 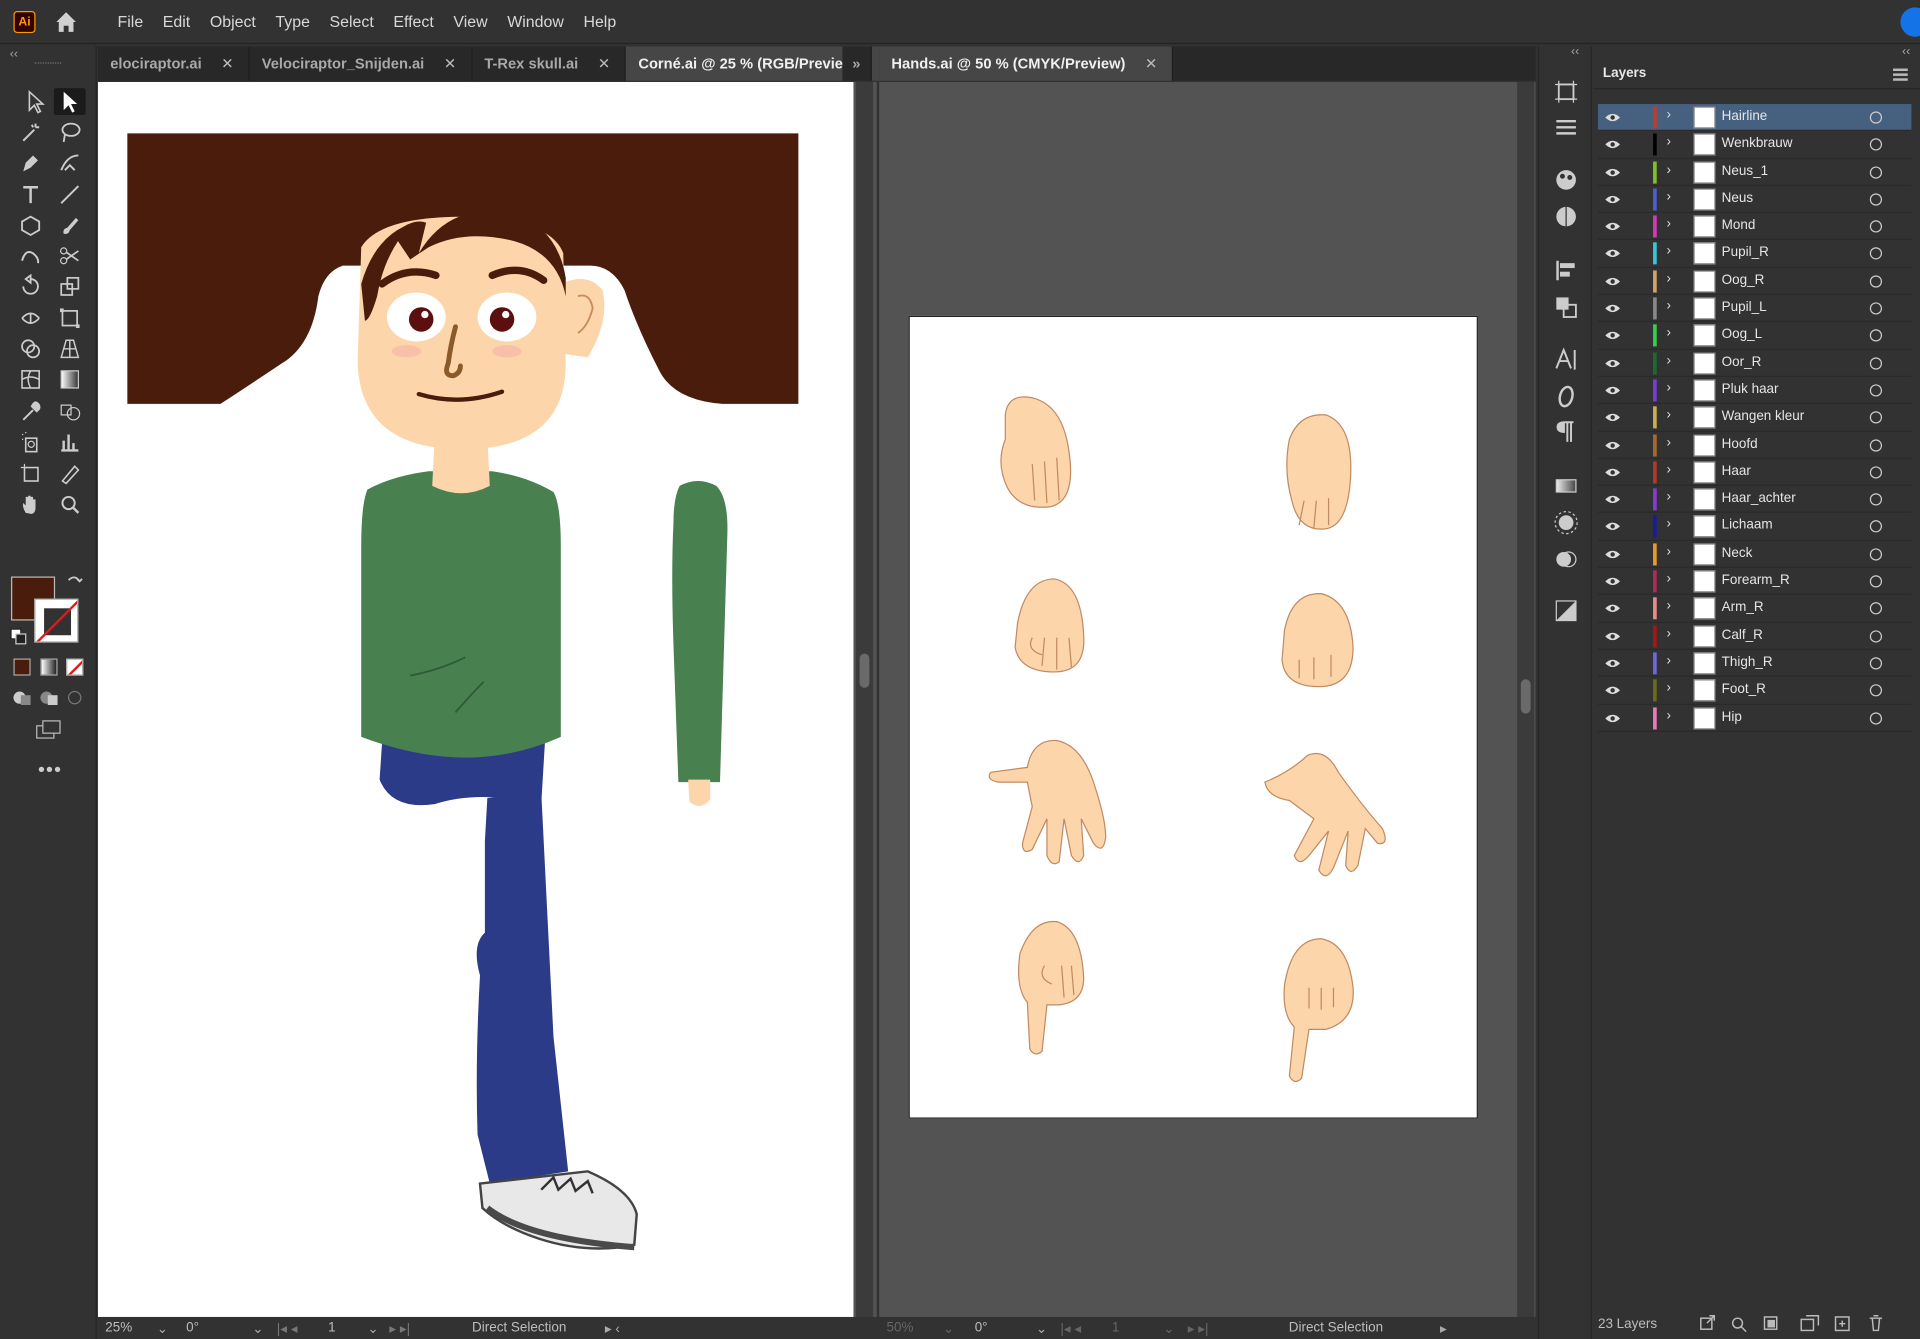 What do you see at coordinates (36, 101) in the screenshot?
I see `selection-tool-icon` at bounding box center [36, 101].